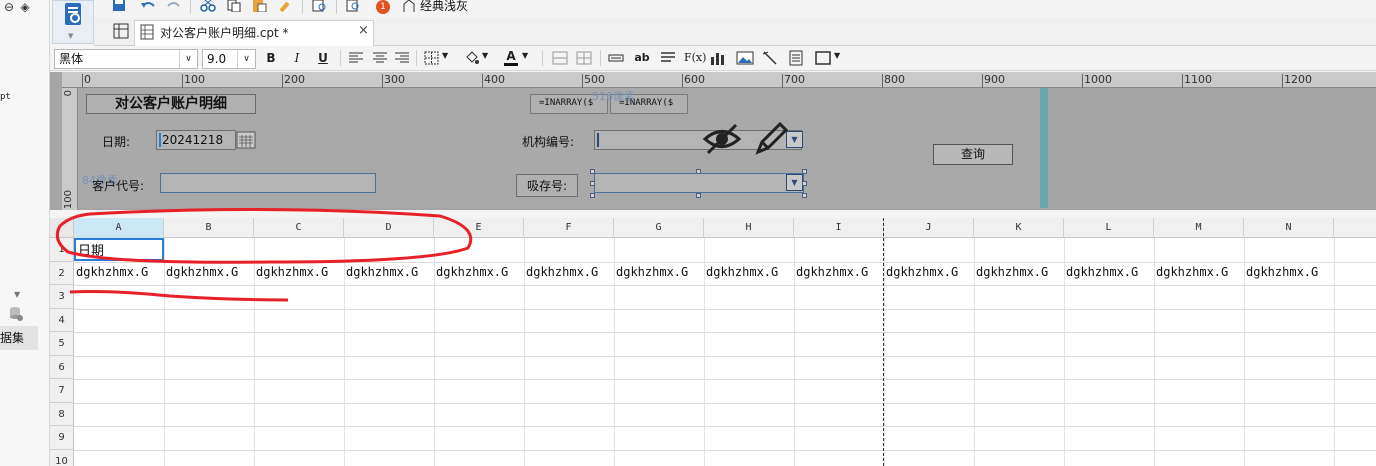 The height and width of the screenshot is (466, 1376). What do you see at coordinates (584, 58) in the screenshot?
I see `split-cells-icon` at bounding box center [584, 58].